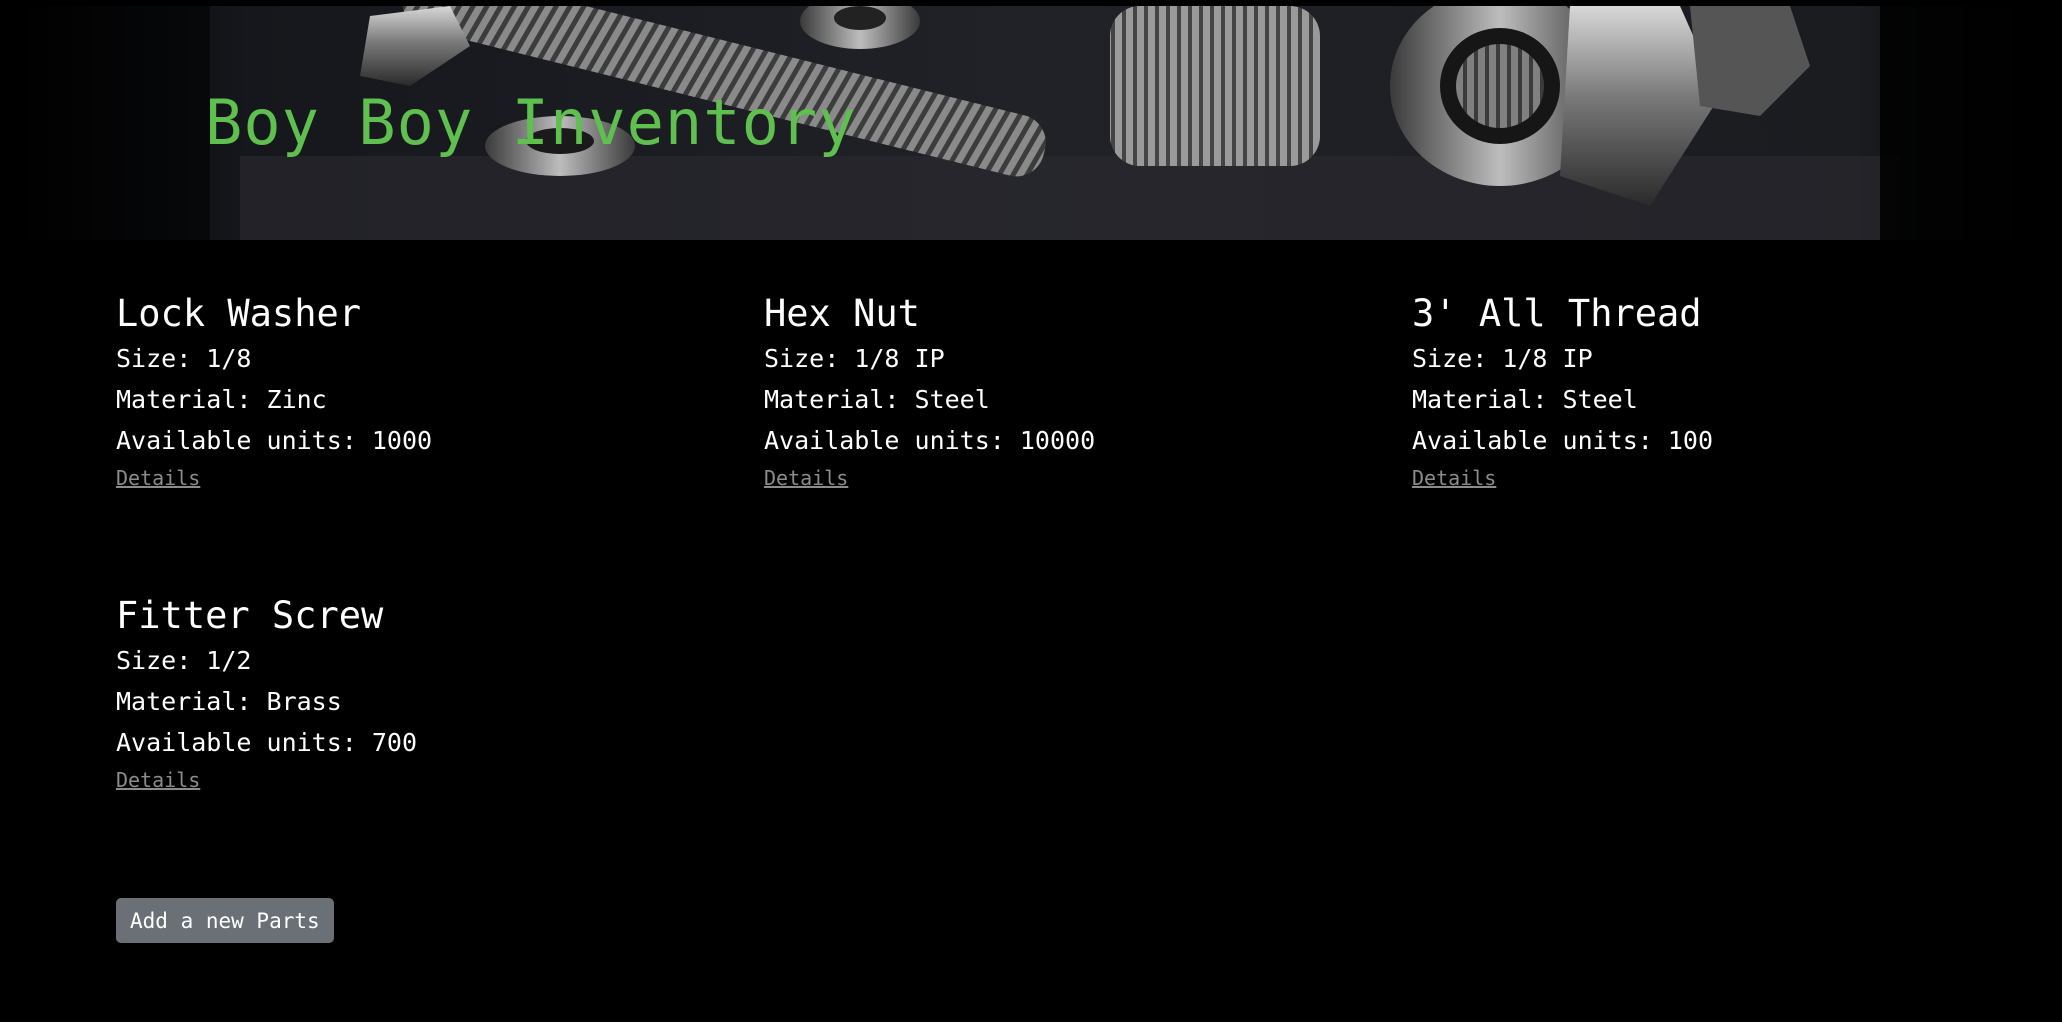  I want to click on part-name: Fitter Screw, so click(250, 615).